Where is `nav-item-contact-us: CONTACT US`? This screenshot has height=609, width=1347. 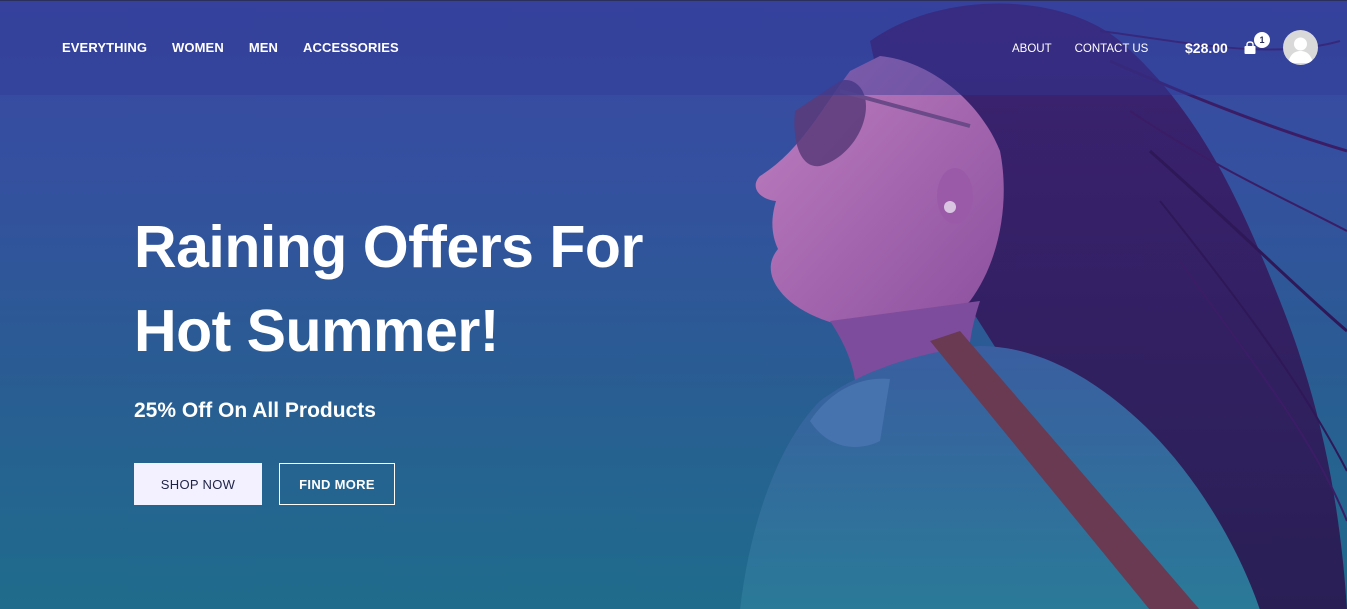 nav-item-contact-us: CONTACT US is located at coordinates (1112, 49).